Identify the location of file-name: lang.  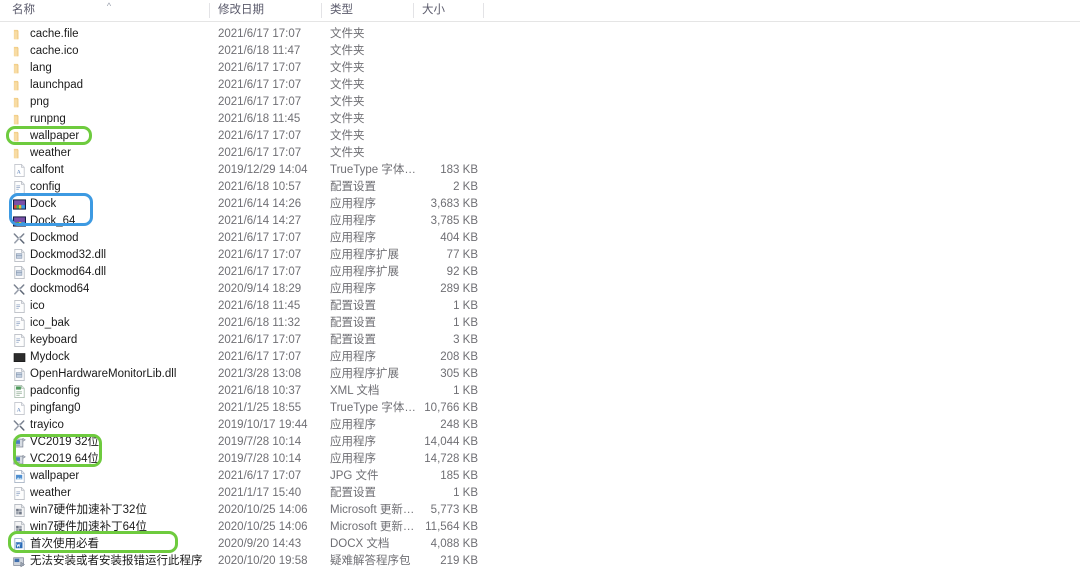
(41, 68).